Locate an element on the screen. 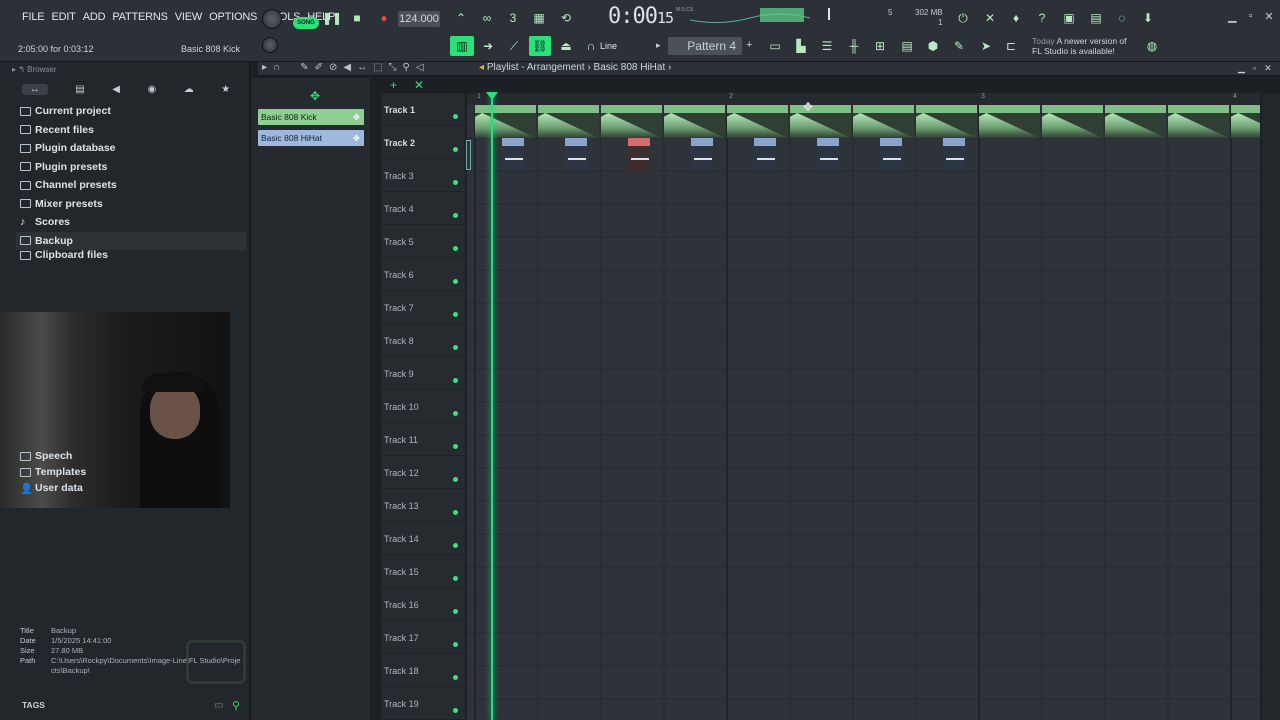 This screenshot has height=720, width=1280. song-time-display: 0:0015 is located at coordinates (641, 16).